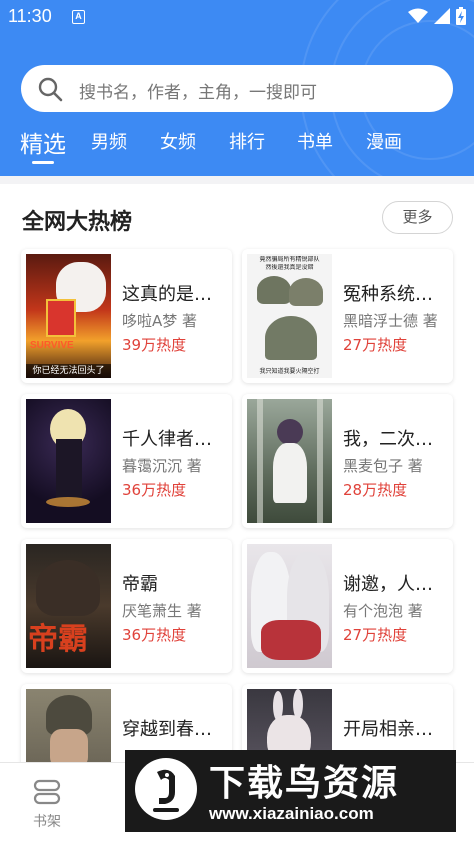  I want to click on cover-text: 我只知道我要火隔空打, so click(289, 371).